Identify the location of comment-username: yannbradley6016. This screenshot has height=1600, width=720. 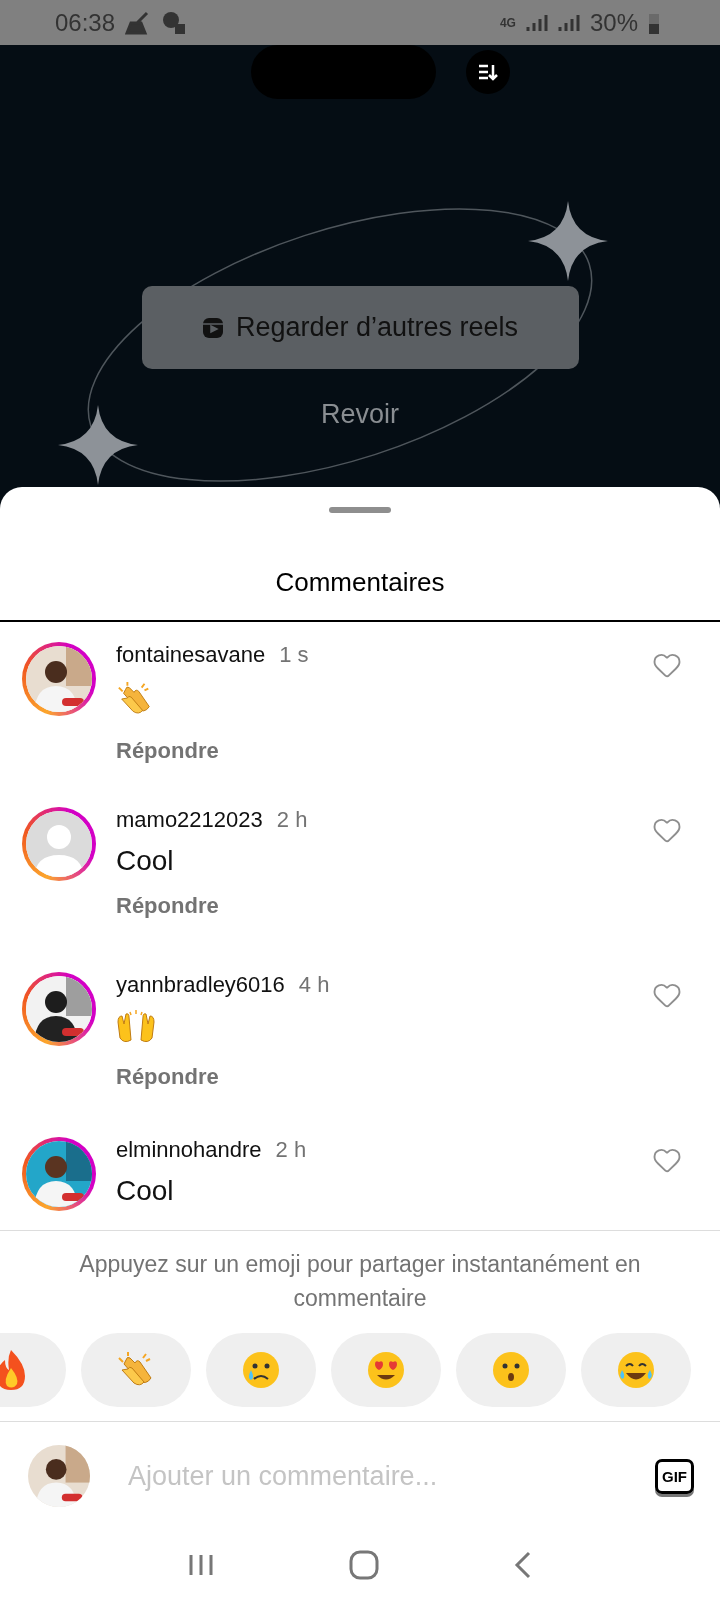
(200, 985).